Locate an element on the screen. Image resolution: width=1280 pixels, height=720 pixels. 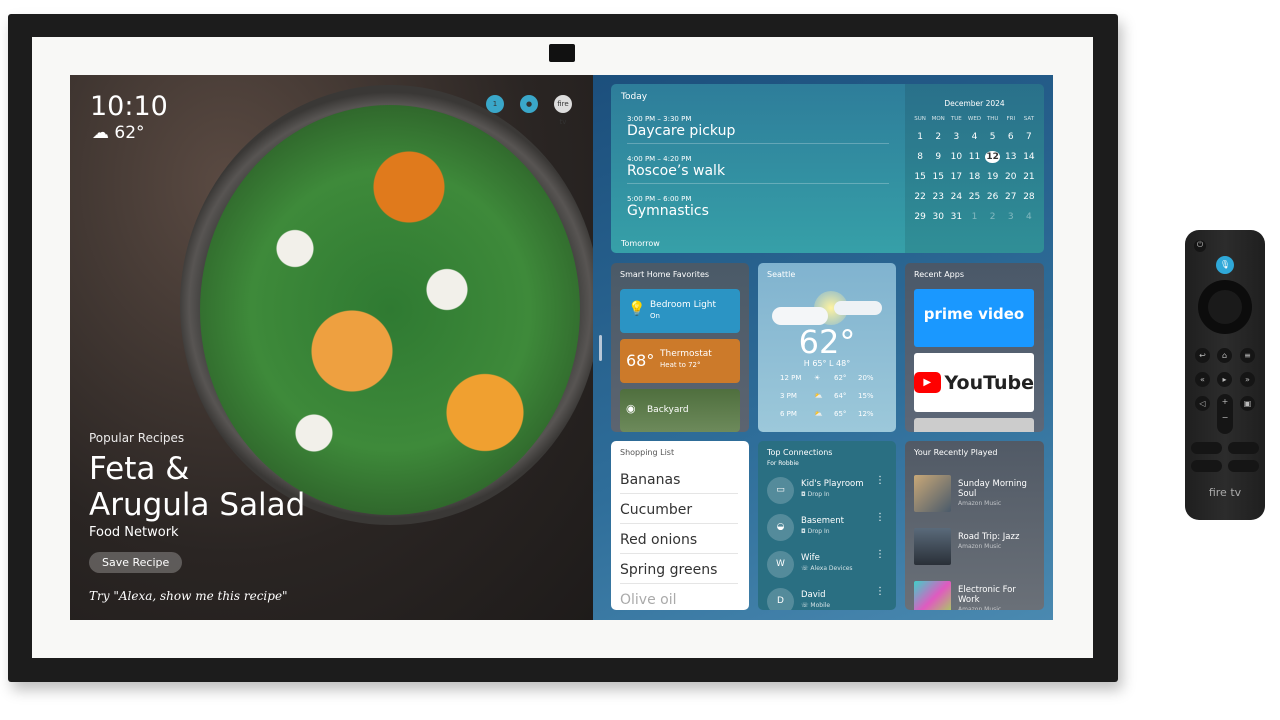
forecast-temp: 64° is located at coordinates (840, 396).